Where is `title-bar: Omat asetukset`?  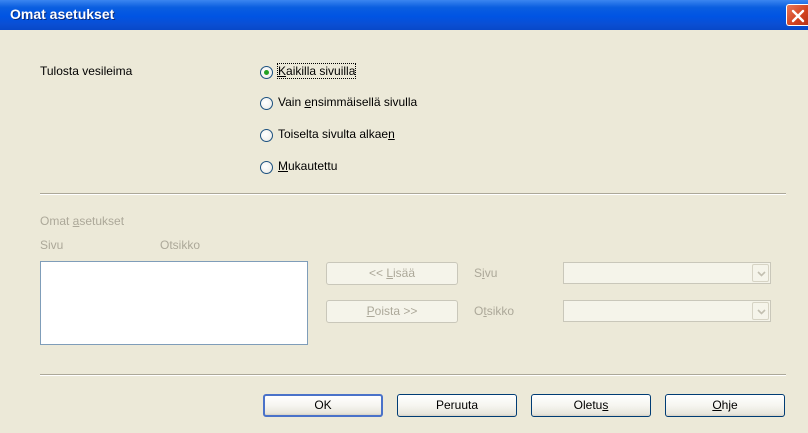
title-bar: Omat asetukset is located at coordinates (404, 15).